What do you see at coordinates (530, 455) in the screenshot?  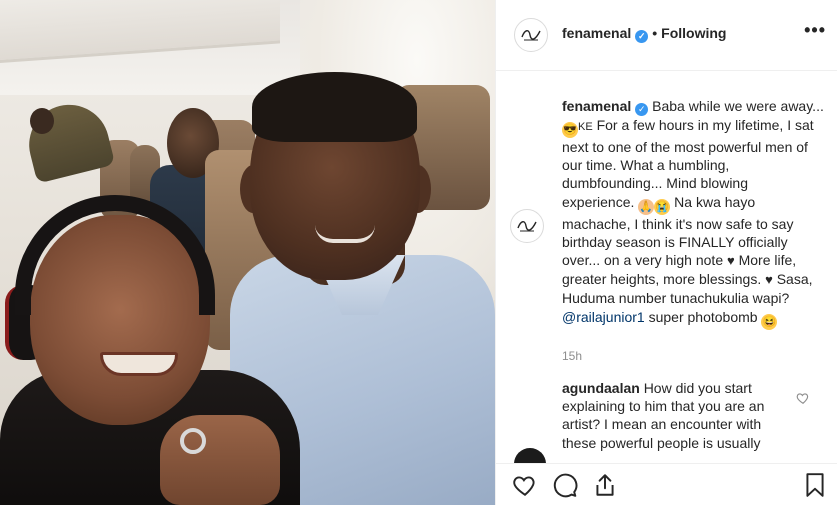 I see `comment-avatar` at bounding box center [530, 455].